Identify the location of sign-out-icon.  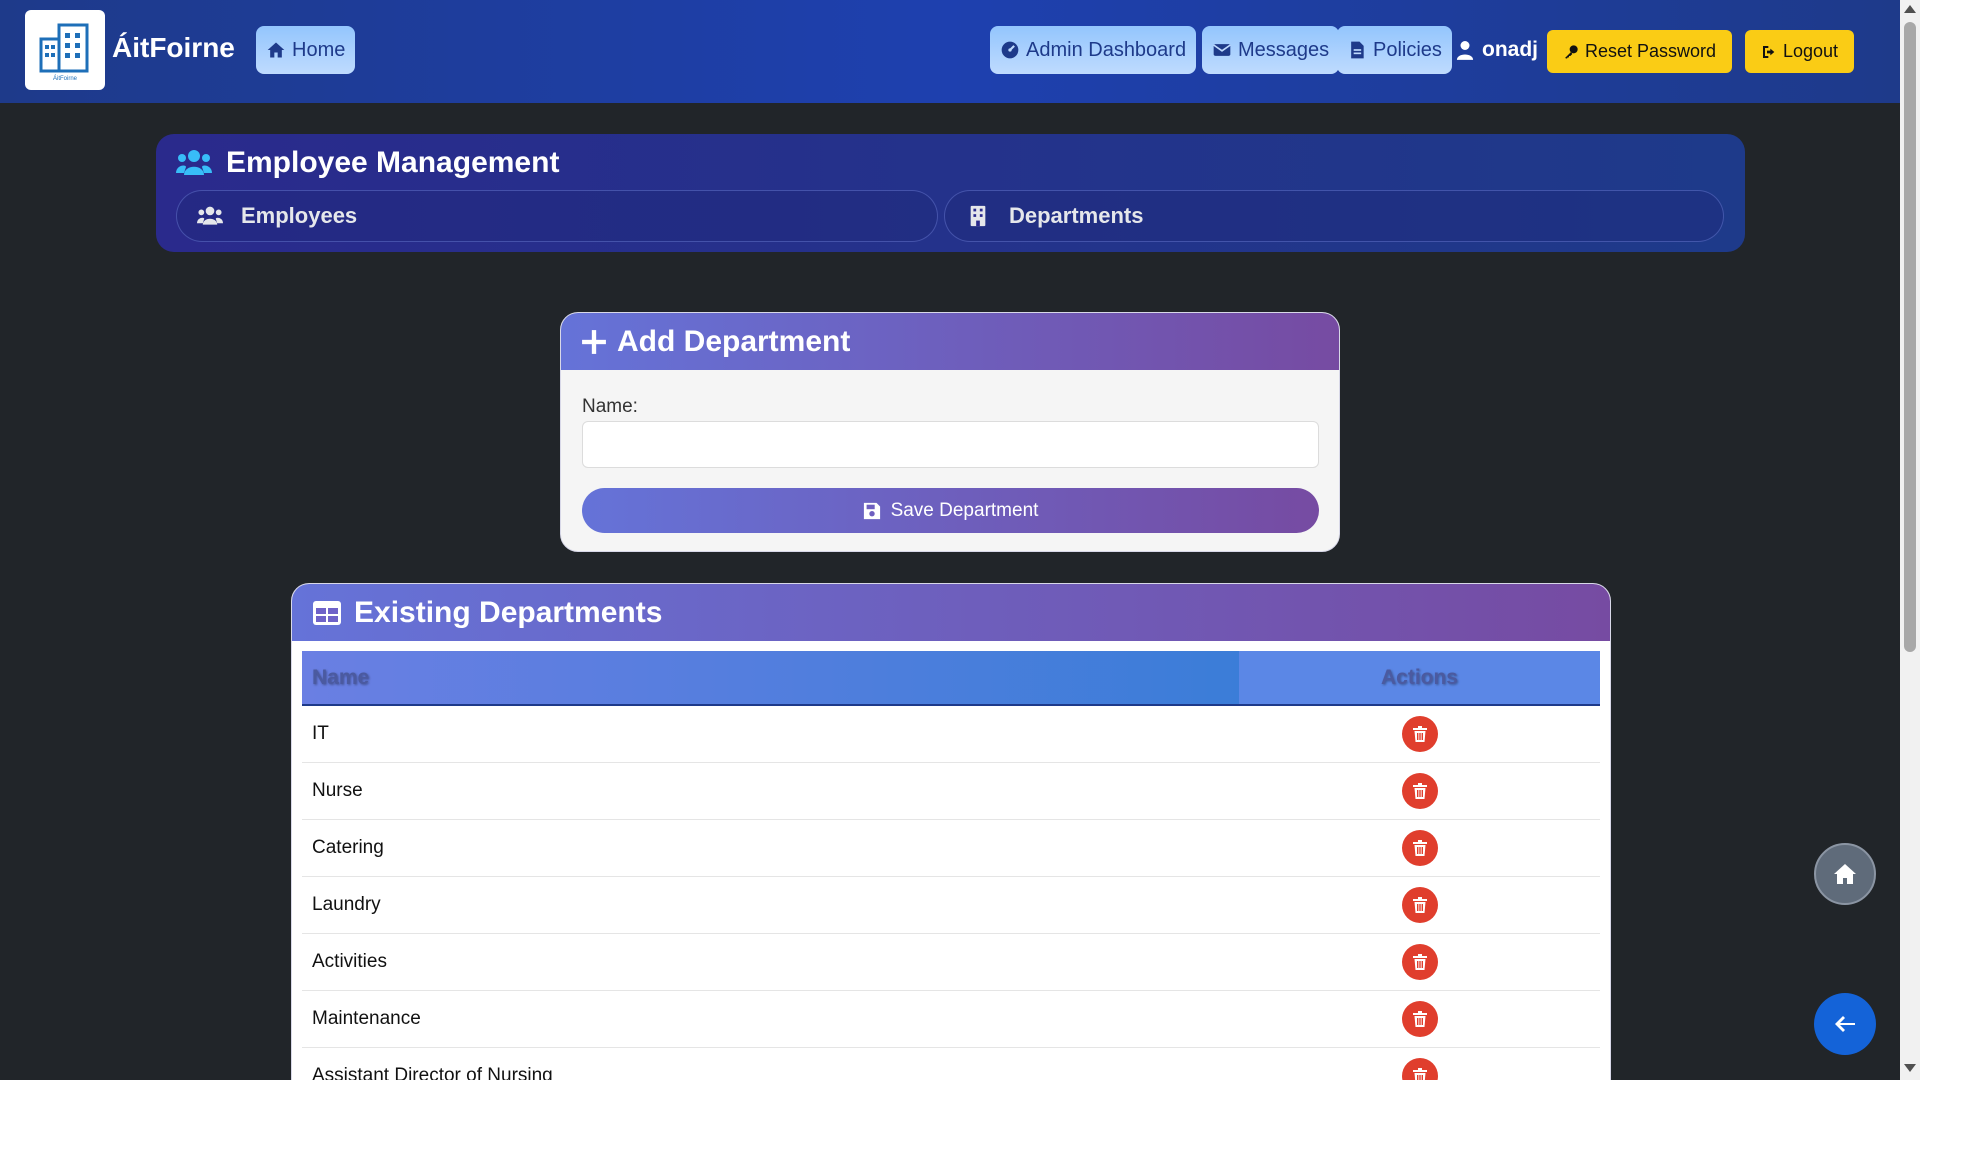
(1769, 51).